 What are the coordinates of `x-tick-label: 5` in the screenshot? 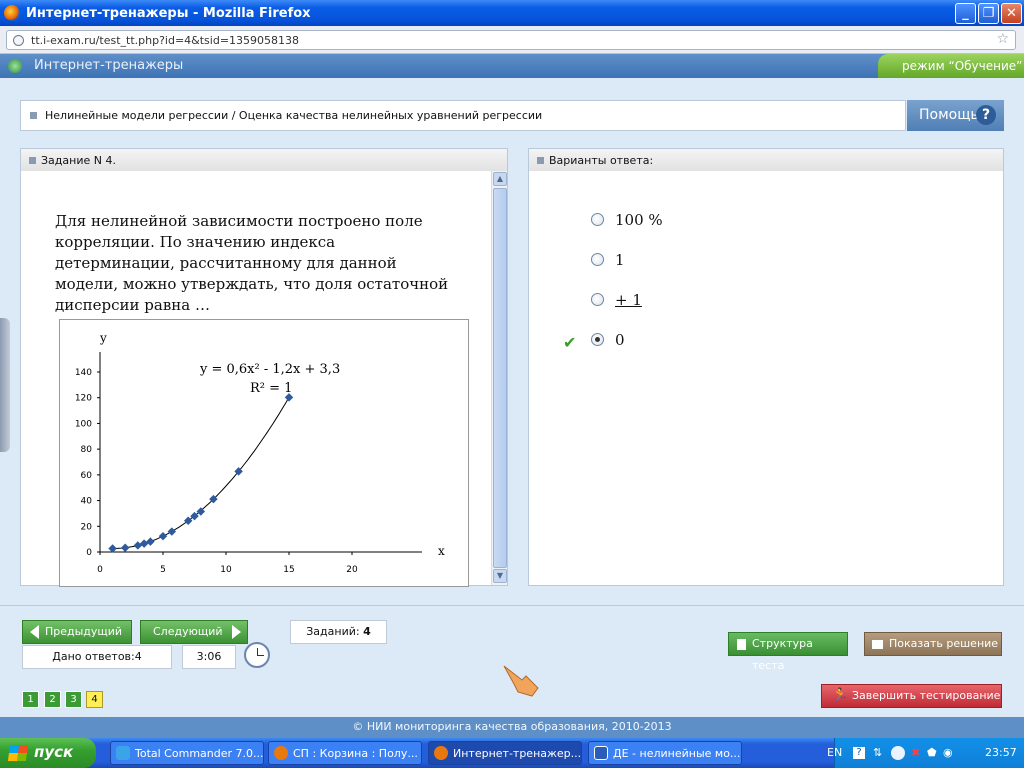 It's located at (163, 570).